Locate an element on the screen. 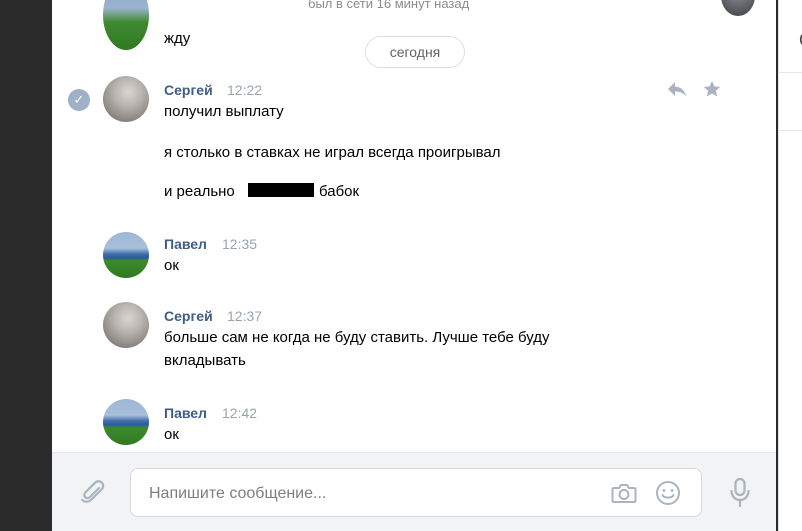 The height and width of the screenshot is (531, 802). header-avatar is located at coordinates (738, 8).